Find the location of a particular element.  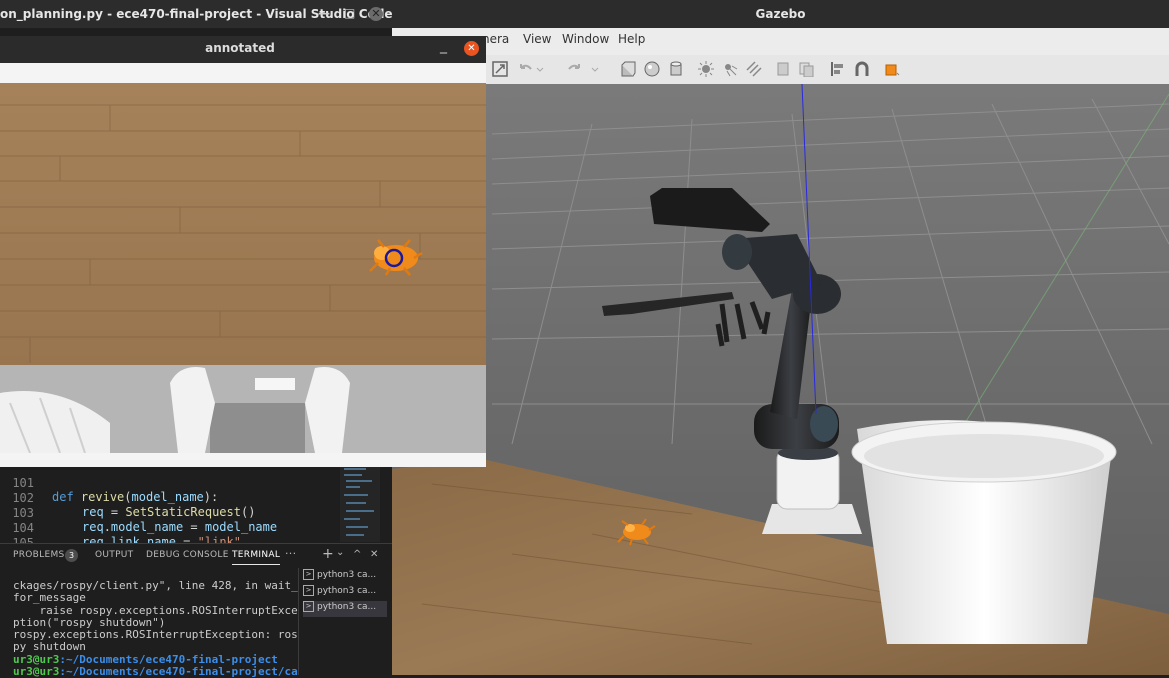

prompt-path: :~/Documents/ece470-final-project/ca is located at coordinates (178, 671).